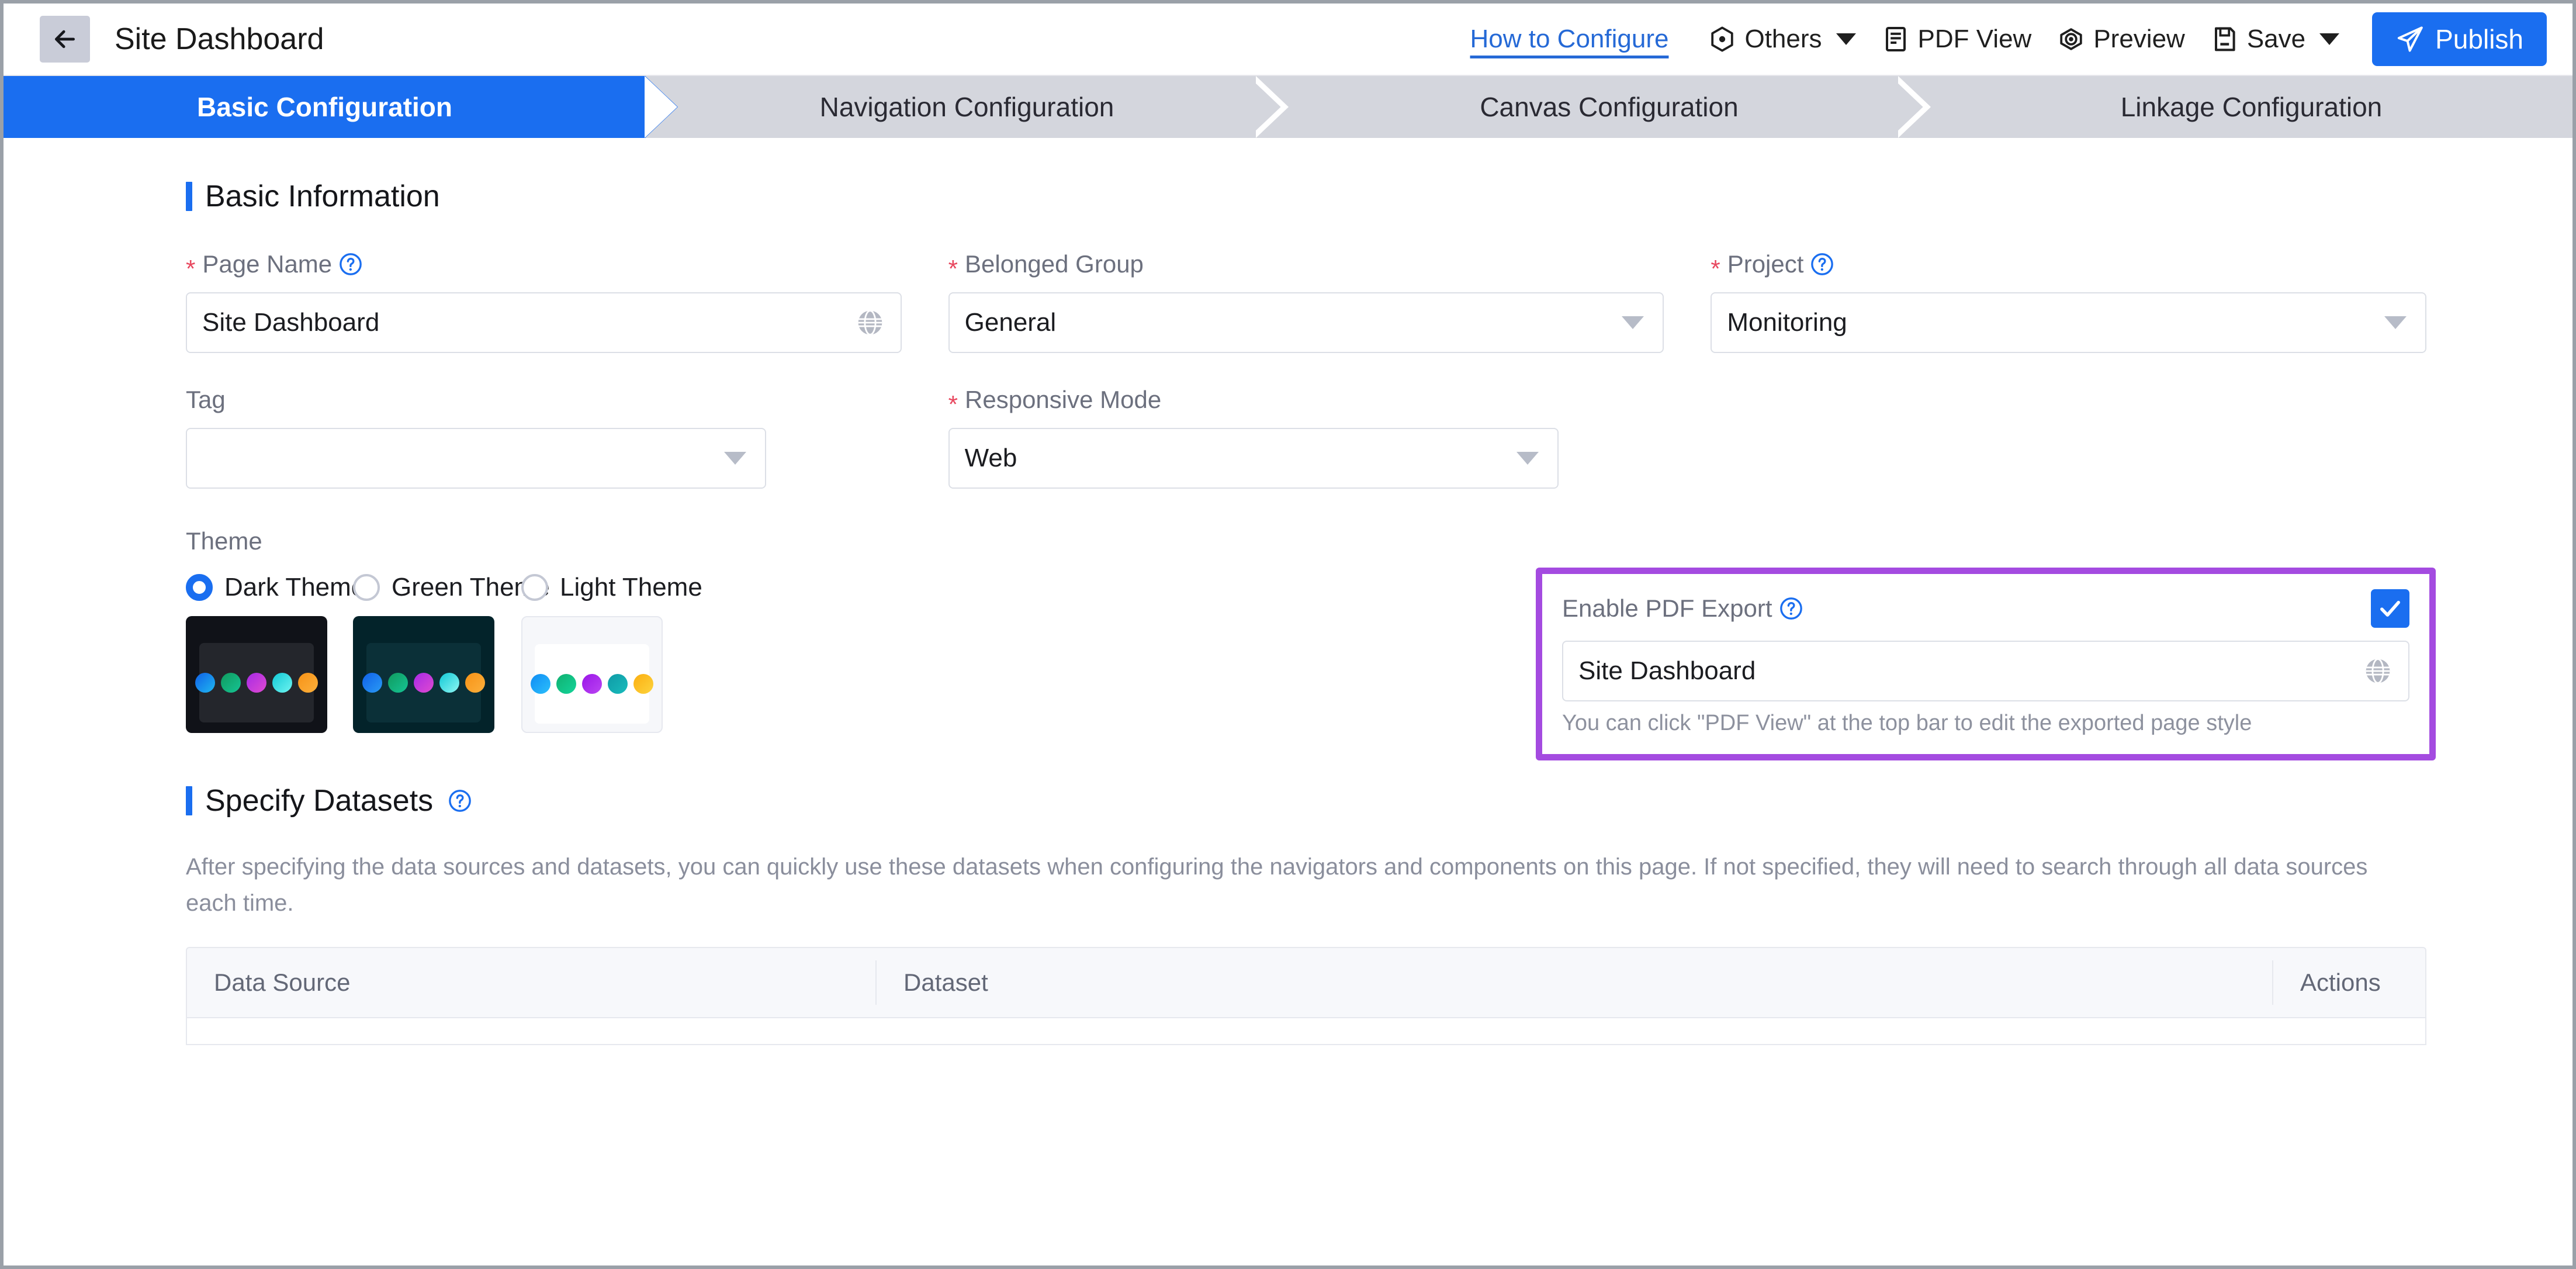 This screenshot has height=1269, width=2576. I want to click on theme-option-green: Green Theme, so click(452, 653).